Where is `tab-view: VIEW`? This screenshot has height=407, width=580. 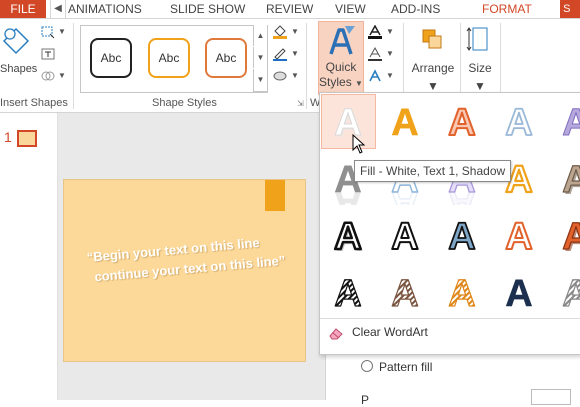
tab-view: VIEW is located at coordinates (350, 9).